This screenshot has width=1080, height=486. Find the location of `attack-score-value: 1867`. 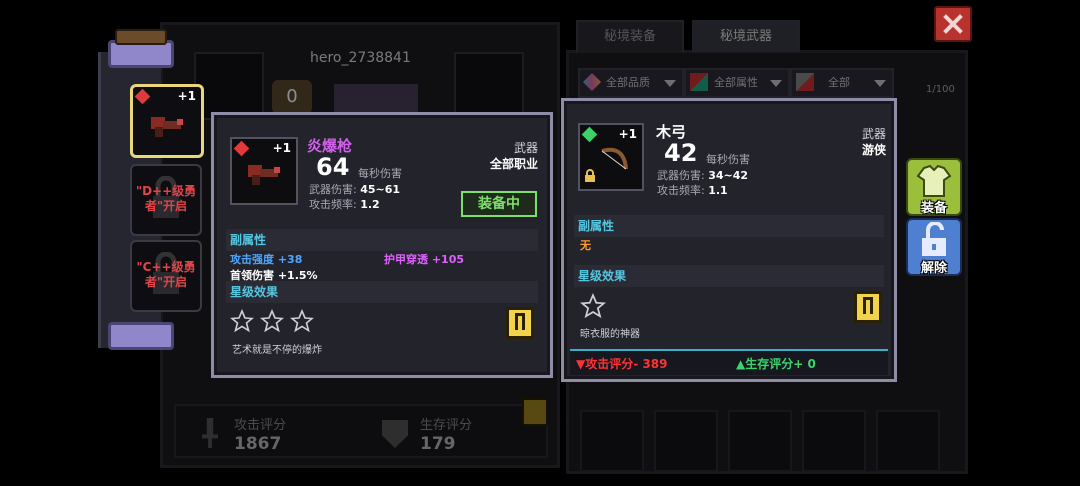

attack-score-value: 1867 is located at coordinates (258, 444).